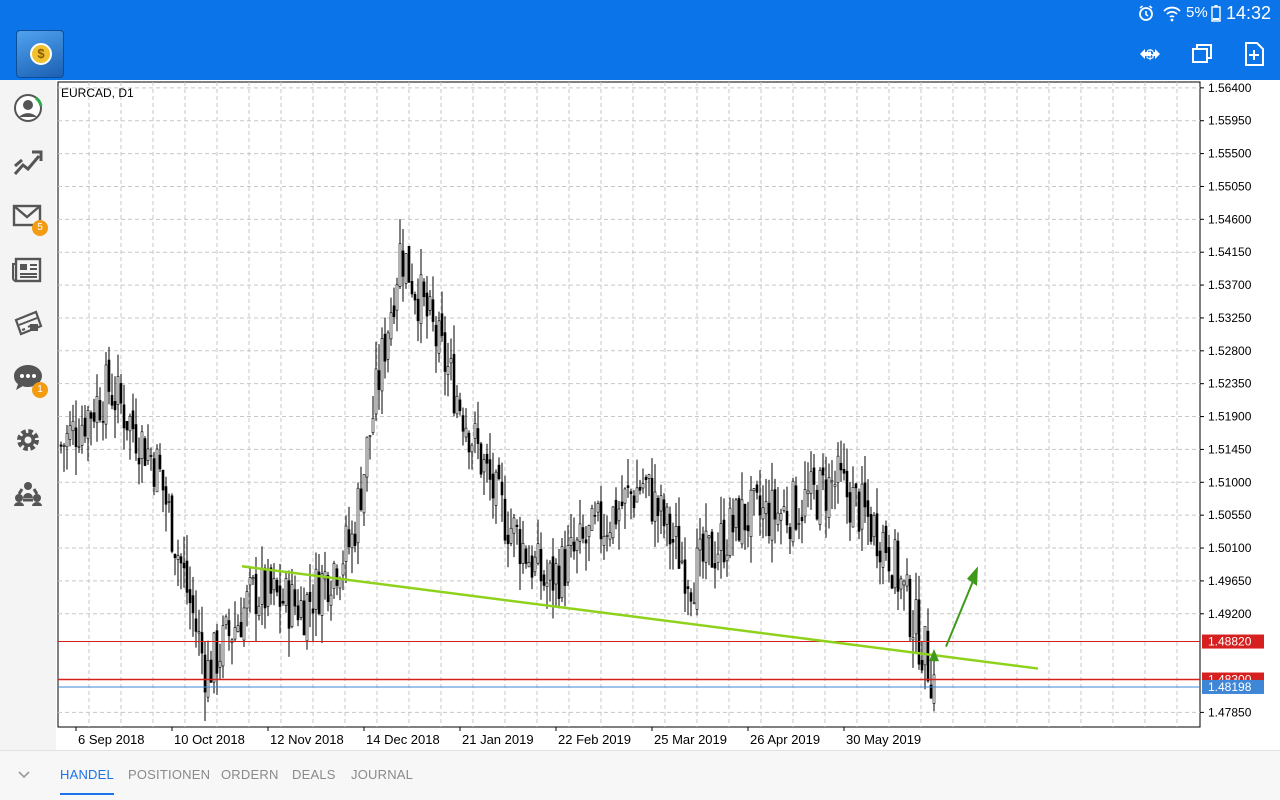  Describe the element at coordinates (28, 270) in the screenshot. I see `sidebar-item-news` at that location.